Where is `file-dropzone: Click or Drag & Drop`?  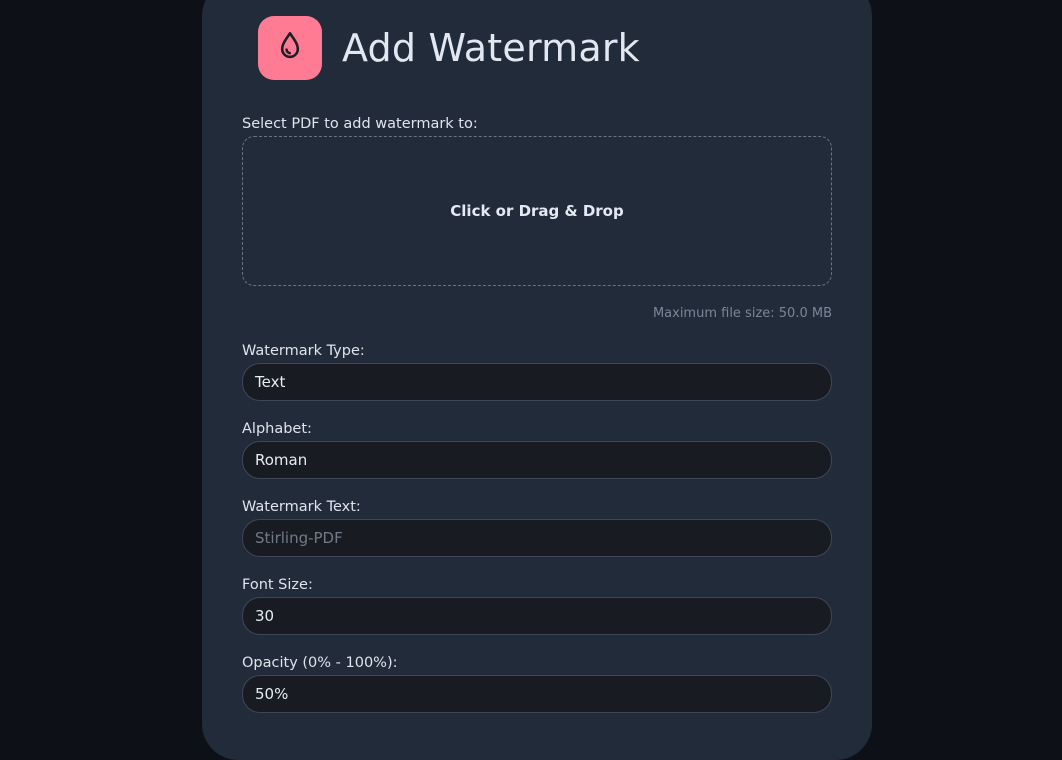
file-dropzone: Click or Drag & Drop is located at coordinates (537, 211).